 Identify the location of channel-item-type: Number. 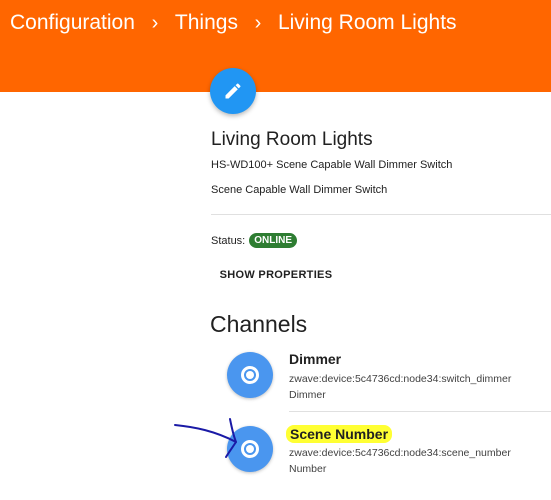
(308, 469).